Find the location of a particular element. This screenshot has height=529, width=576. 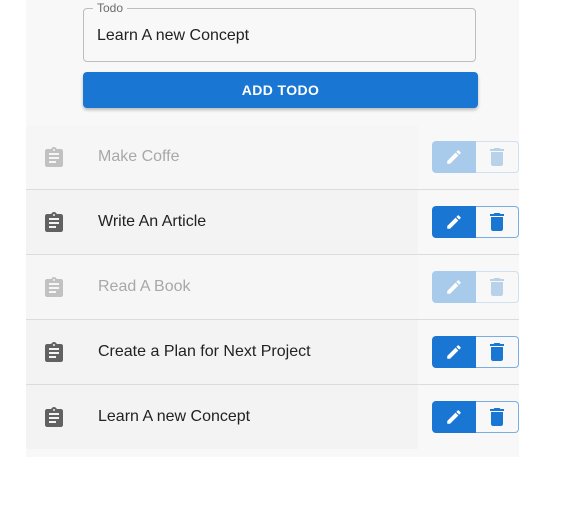

todo-field-label: Todo is located at coordinates (110, 8).